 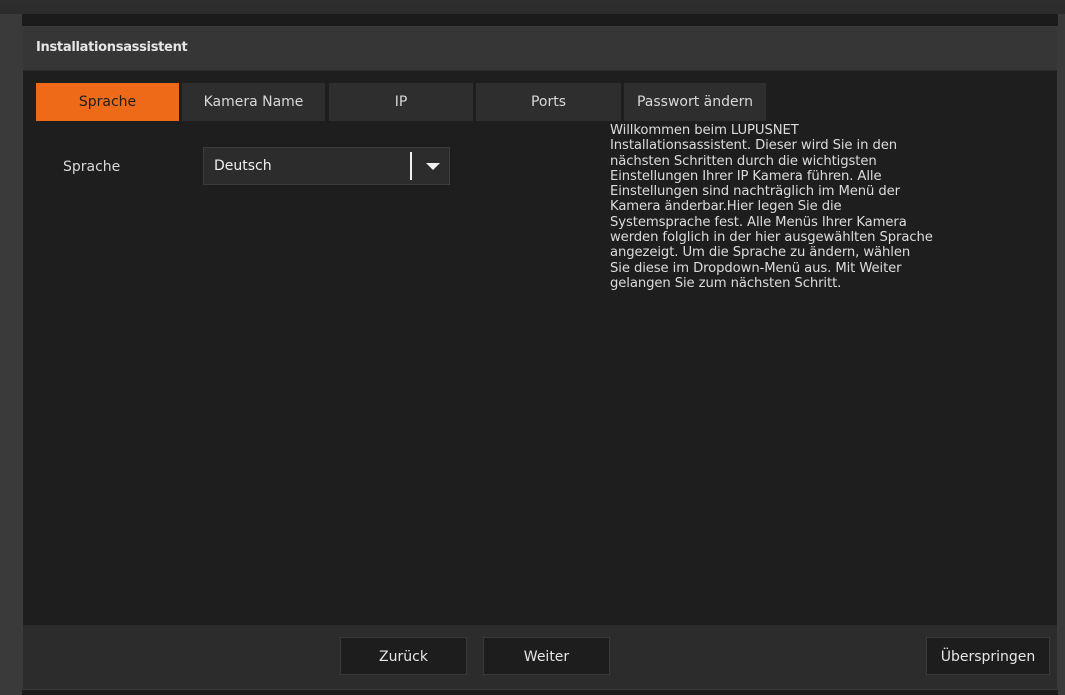 I want to click on backdrop-right-edge, so click(x=1061, y=354).